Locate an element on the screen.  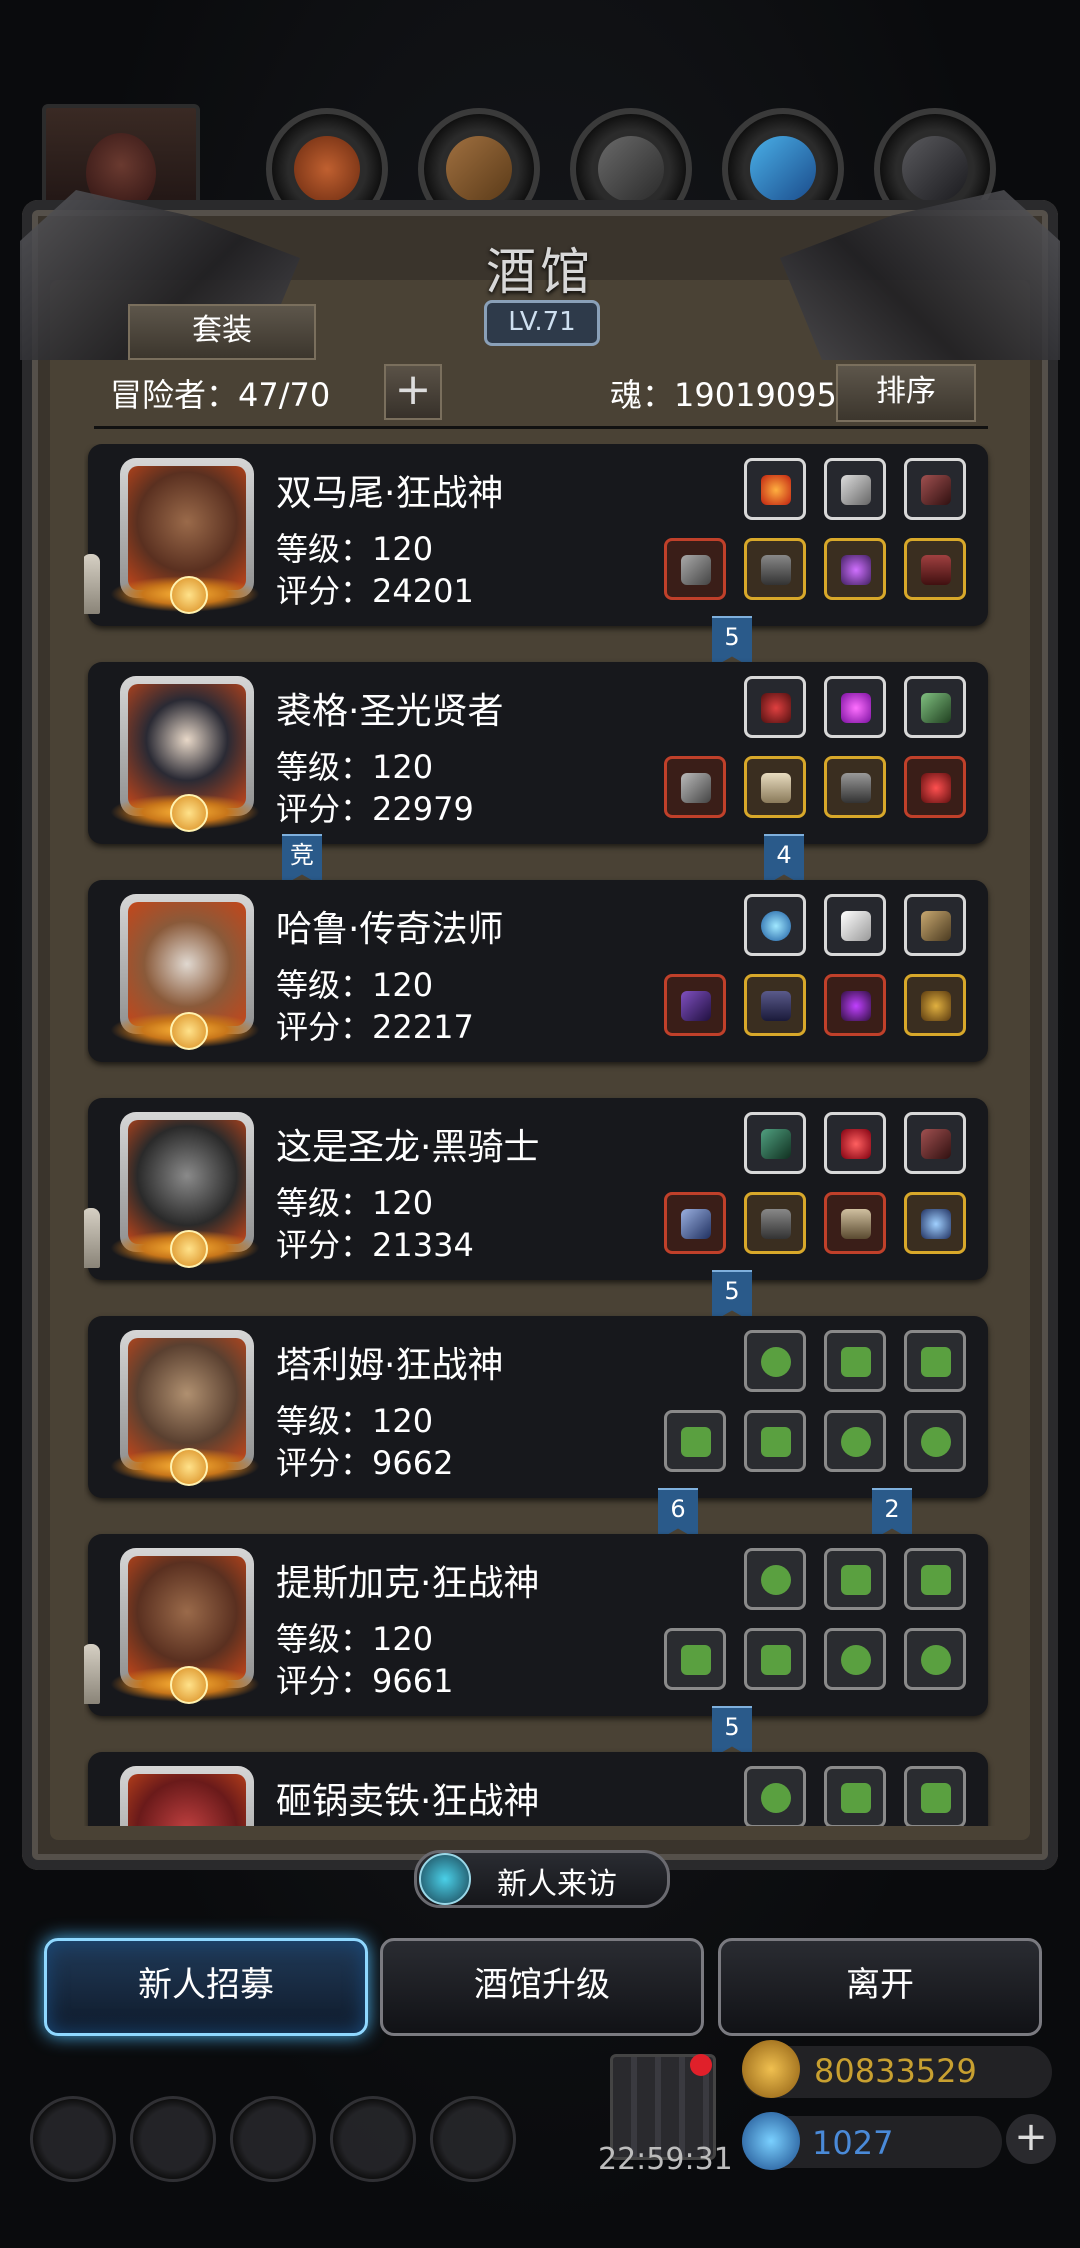
quest-icon is located at coordinates (473, 2139).